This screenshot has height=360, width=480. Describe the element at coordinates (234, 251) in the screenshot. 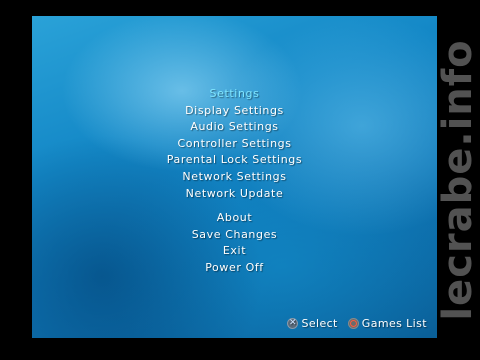

I see `menu-item-exit: Exit` at that location.